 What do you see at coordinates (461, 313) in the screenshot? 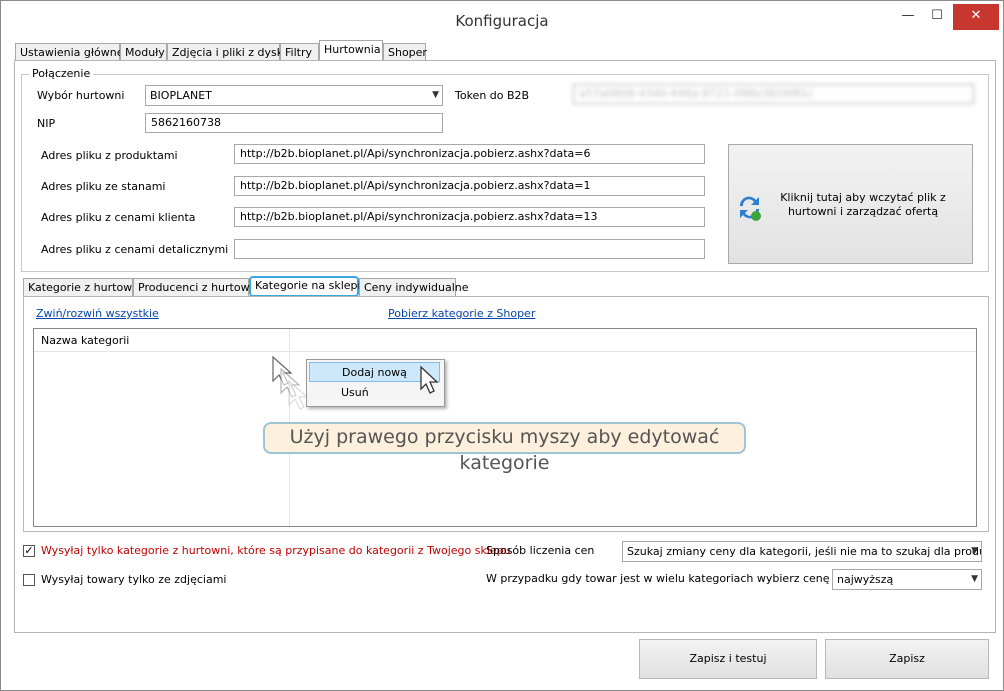
I see `fetch-shoper-categories-link: Pobierz kategorie z Shoper` at bounding box center [461, 313].